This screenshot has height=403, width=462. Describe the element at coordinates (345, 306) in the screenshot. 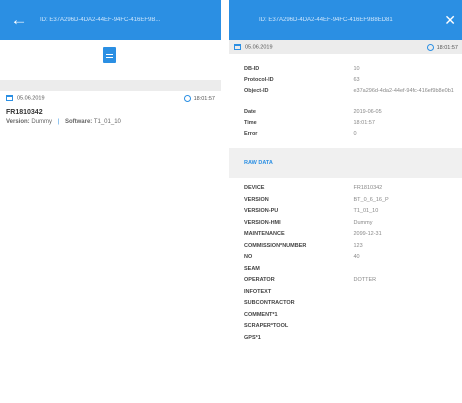

I see `raw-row: SUBCONTRACTOR` at that location.